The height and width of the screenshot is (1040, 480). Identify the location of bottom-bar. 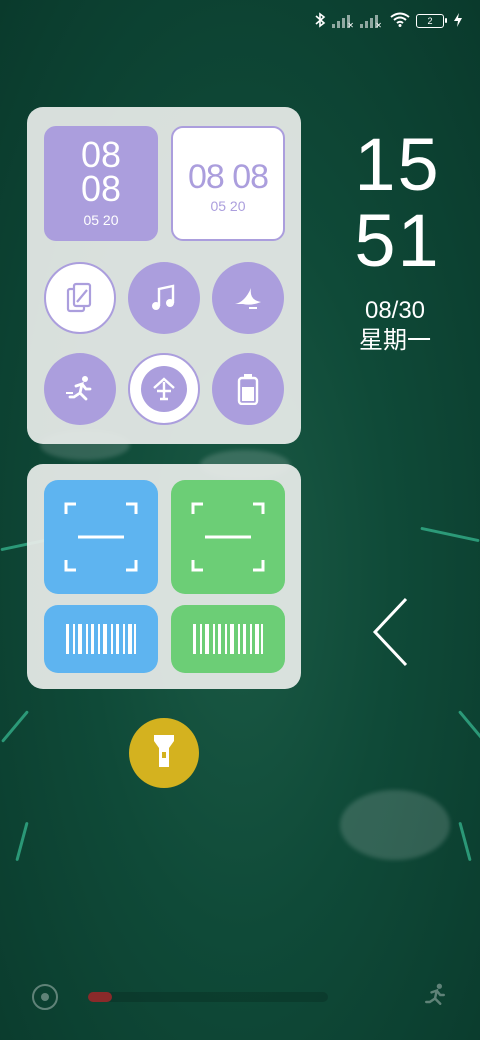
(240, 995).